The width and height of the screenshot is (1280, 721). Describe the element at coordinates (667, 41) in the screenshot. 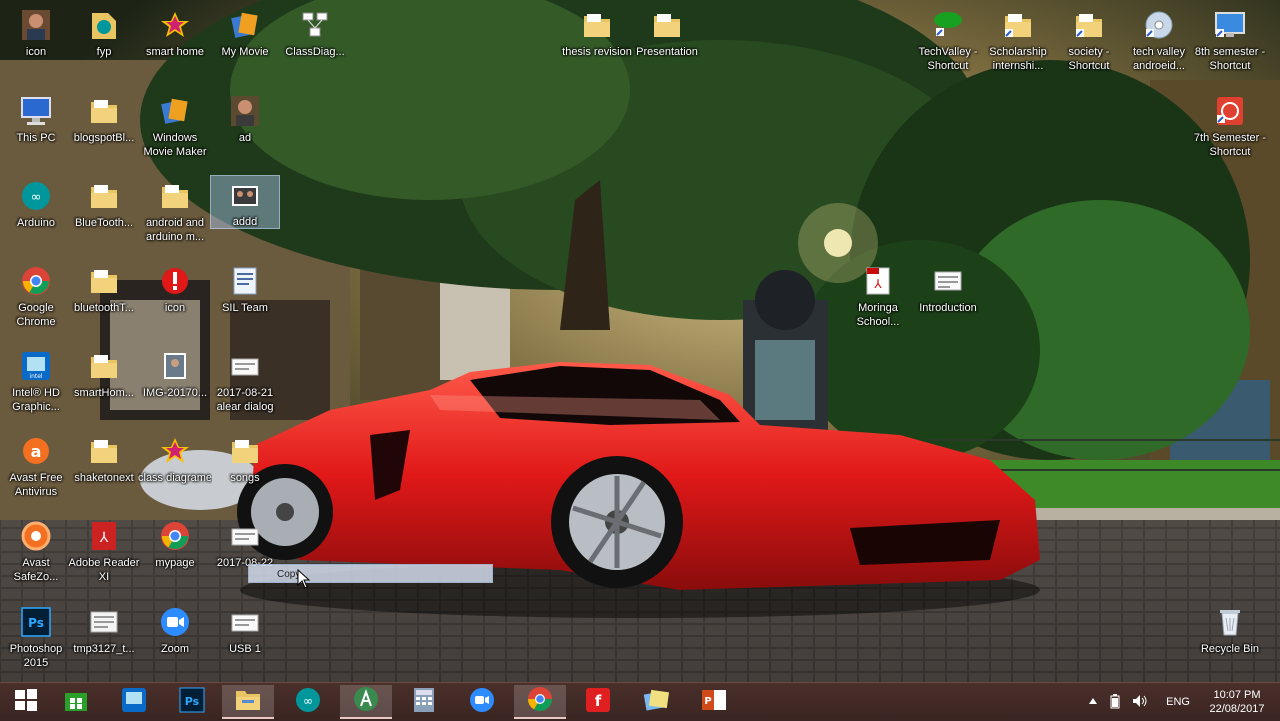

I see `desktop-icon-presentation: Presentation` at that location.